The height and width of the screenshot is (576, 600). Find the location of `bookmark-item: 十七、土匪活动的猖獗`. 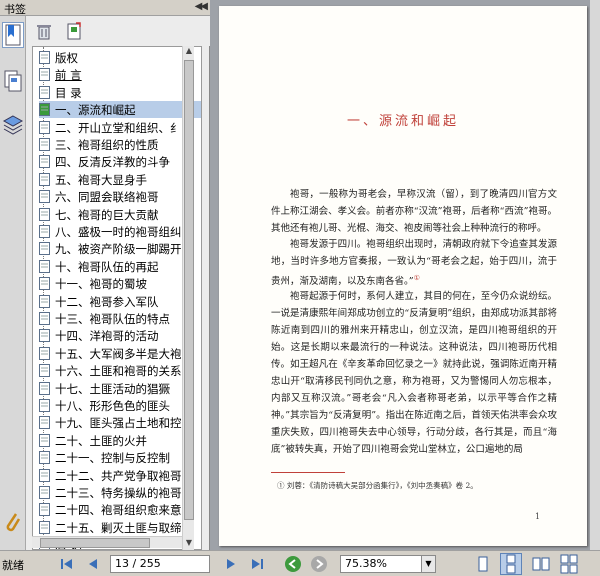

bookmark-item: 十七、土匪活动的猖獗 is located at coordinates (120, 388).